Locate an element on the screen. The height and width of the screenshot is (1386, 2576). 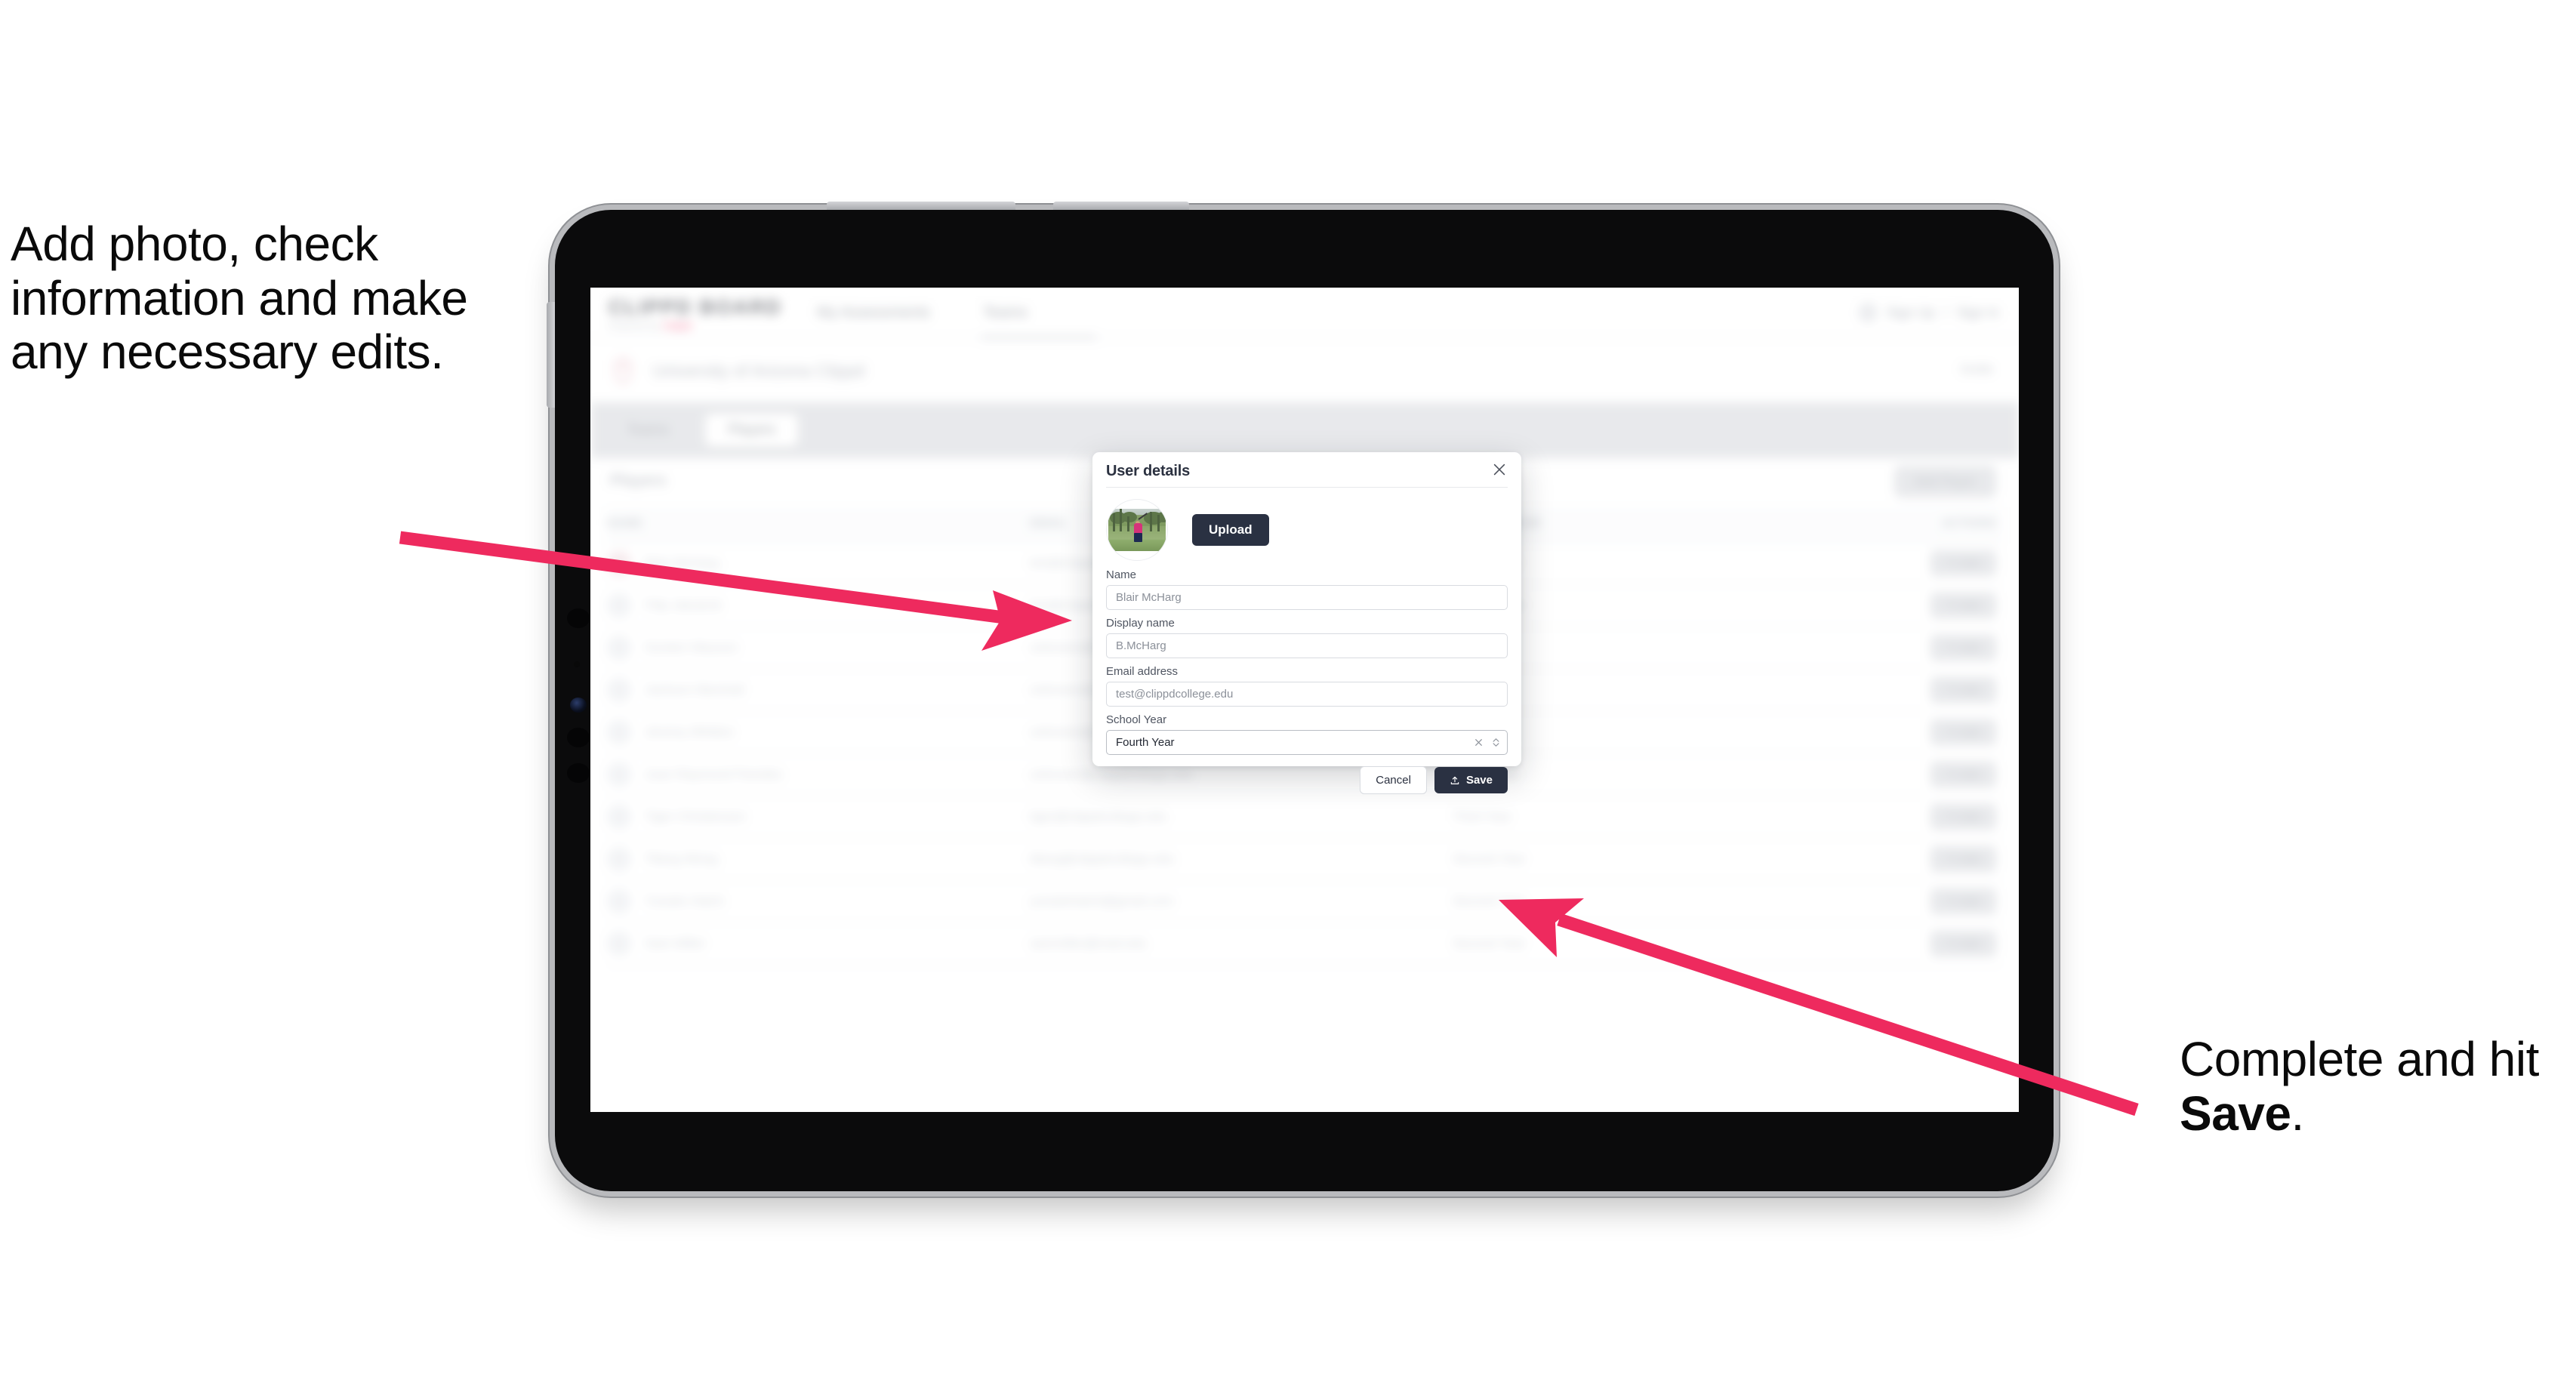
school-year-label: School Year is located at coordinates (1136, 719).